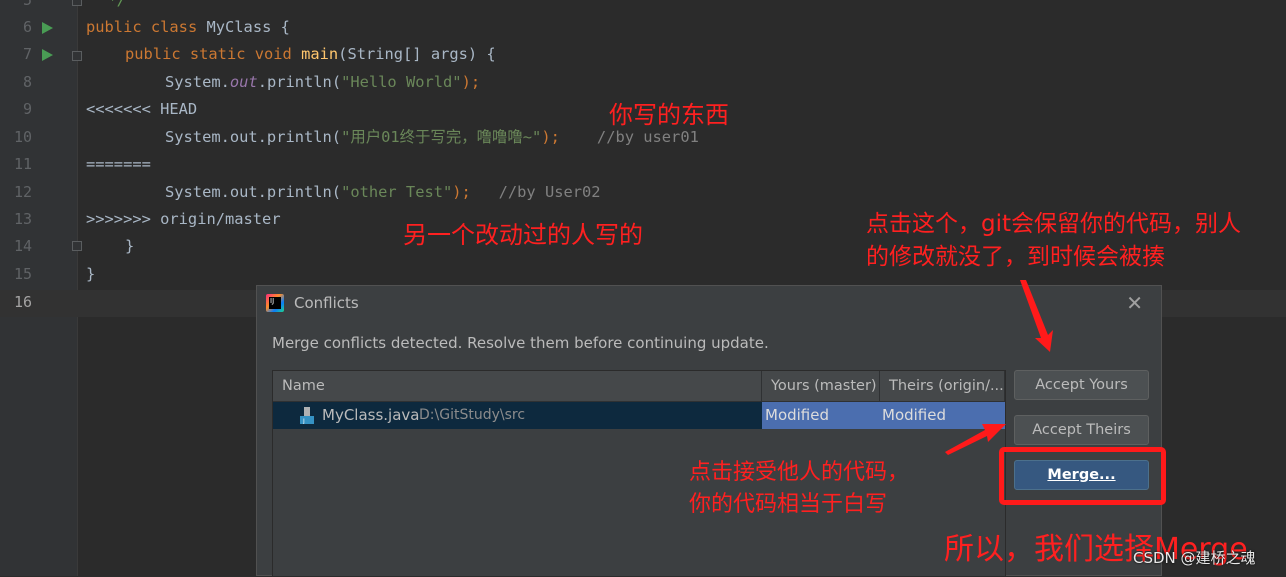  Describe the element at coordinates (788, 504) in the screenshot. I see `annotation-accept-theirs: 你的代码相当于白写` at that location.